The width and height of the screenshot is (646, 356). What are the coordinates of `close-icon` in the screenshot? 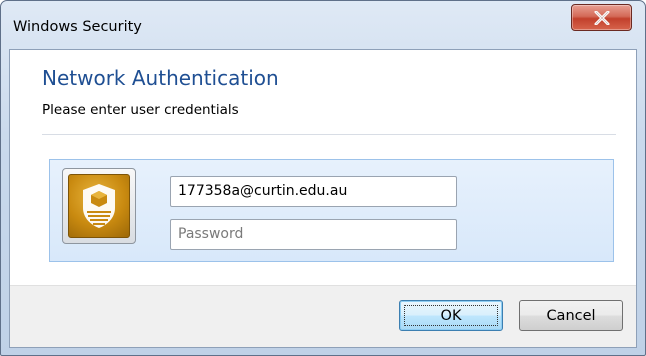 It's located at (601, 17).